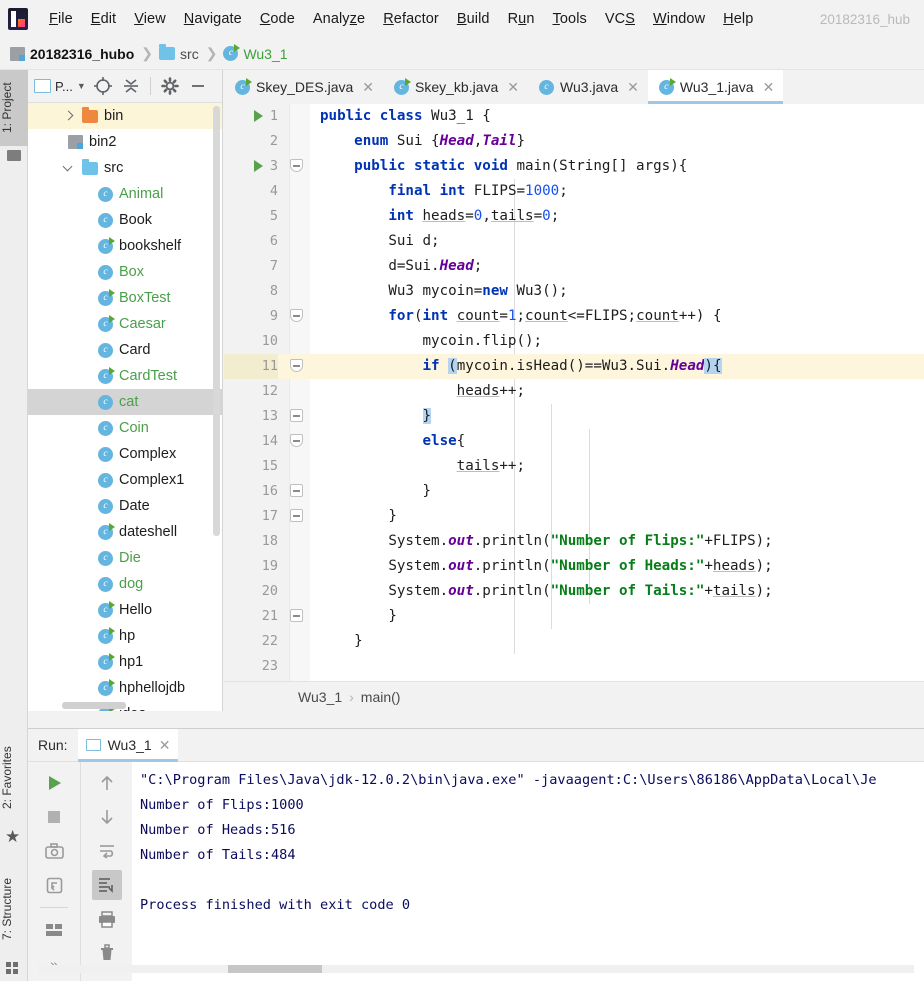 This screenshot has width=924, height=981. Describe the element at coordinates (128, 745) in the screenshot. I see `run-configuration-tab: Wu3_1 ✕` at that location.